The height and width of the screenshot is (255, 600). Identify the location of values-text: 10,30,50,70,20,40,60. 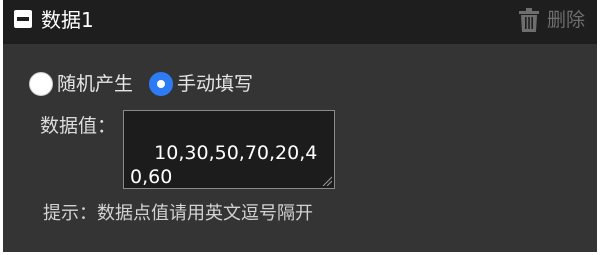
(224, 165).